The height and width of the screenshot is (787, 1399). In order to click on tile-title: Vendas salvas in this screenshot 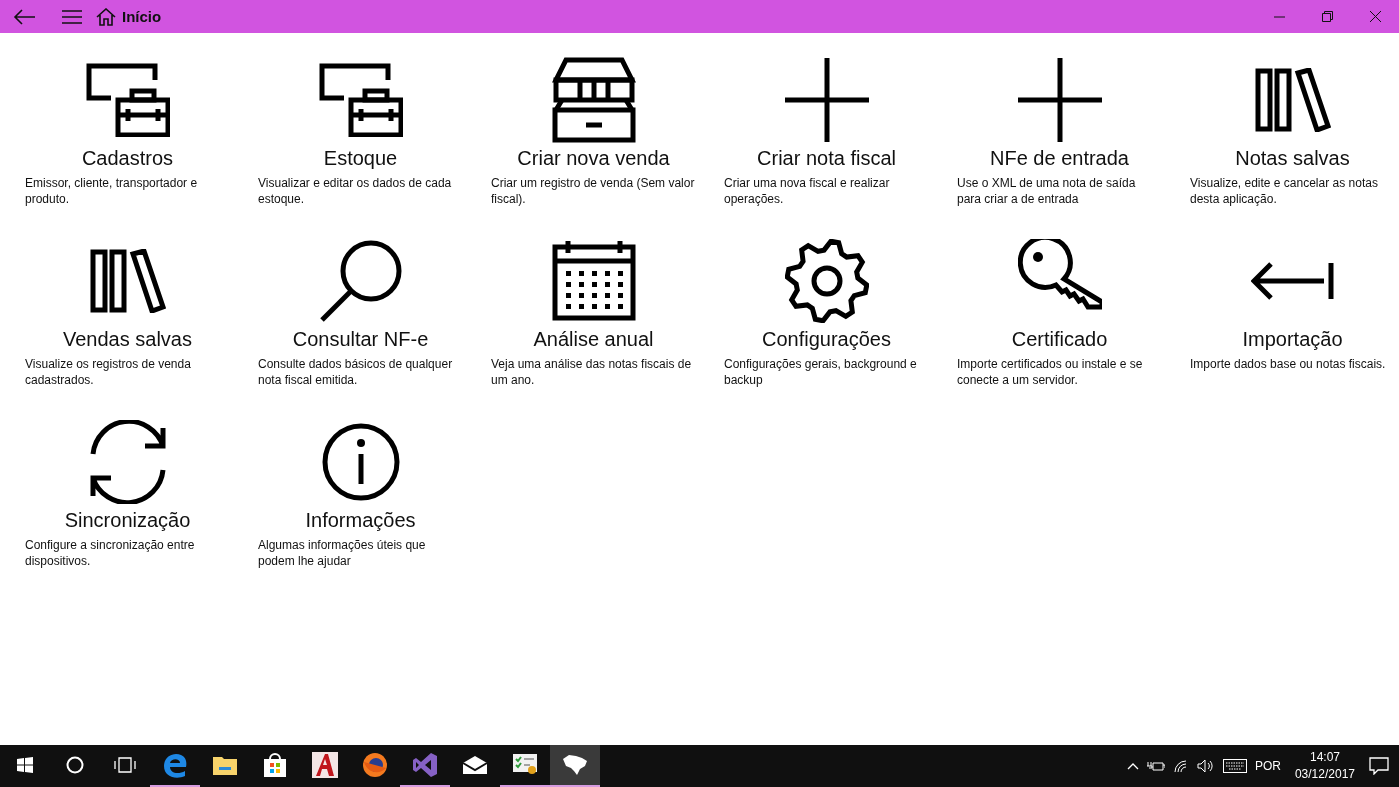, I will do `click(127, 339)`.